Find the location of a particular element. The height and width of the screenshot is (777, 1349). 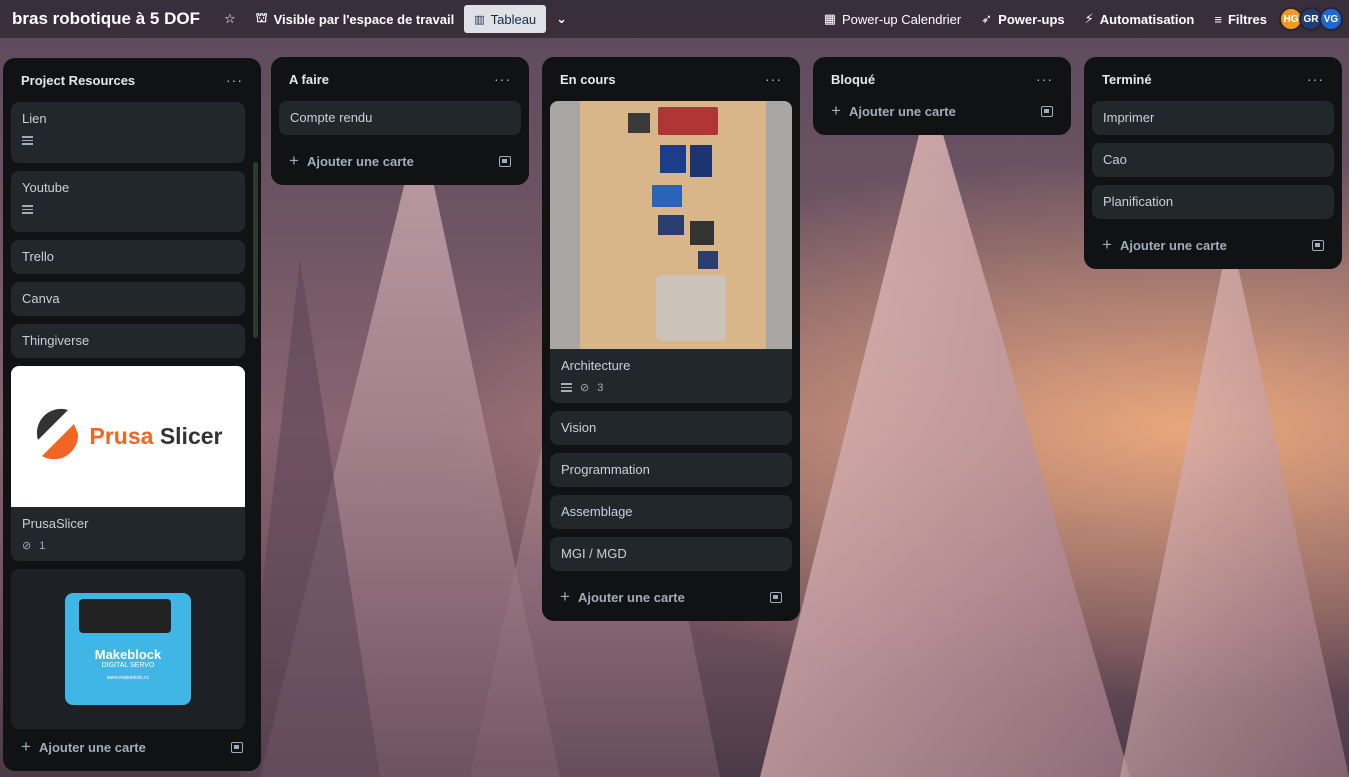

card-title: Architecture is located at coordinates (596, 365).